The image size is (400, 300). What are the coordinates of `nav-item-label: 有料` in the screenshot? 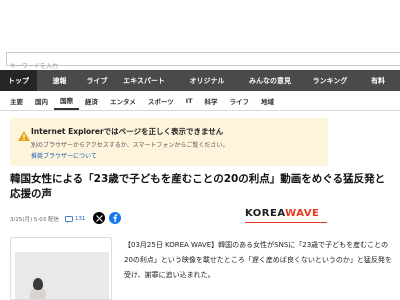 It's located at (378, 80).